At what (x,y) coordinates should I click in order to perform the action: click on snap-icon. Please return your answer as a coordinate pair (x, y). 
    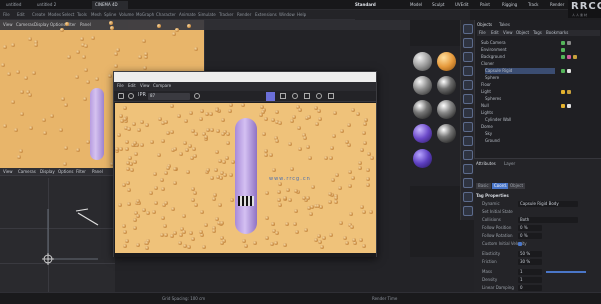
    Looking at the image, I should click on (468, 141).